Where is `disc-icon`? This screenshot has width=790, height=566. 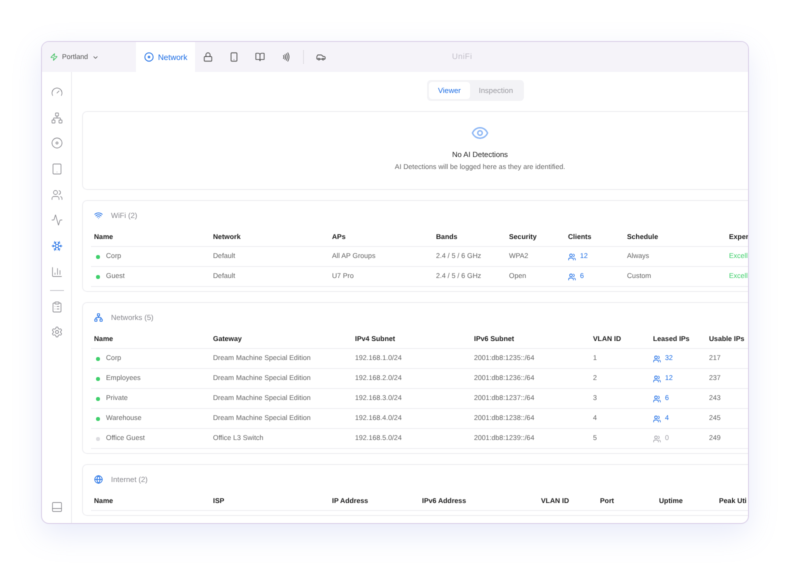 disc-icon is located at coordinates (56, 143).